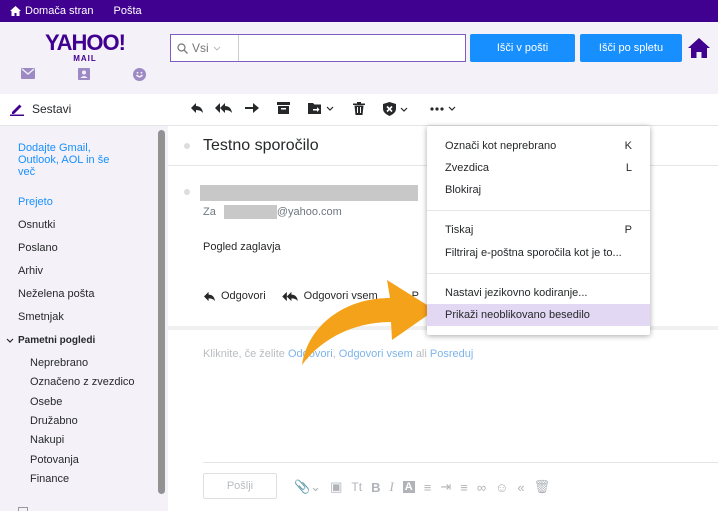  I want to click on sidebar-item-starred: Označeno z zvezdico, so click(82, 382).